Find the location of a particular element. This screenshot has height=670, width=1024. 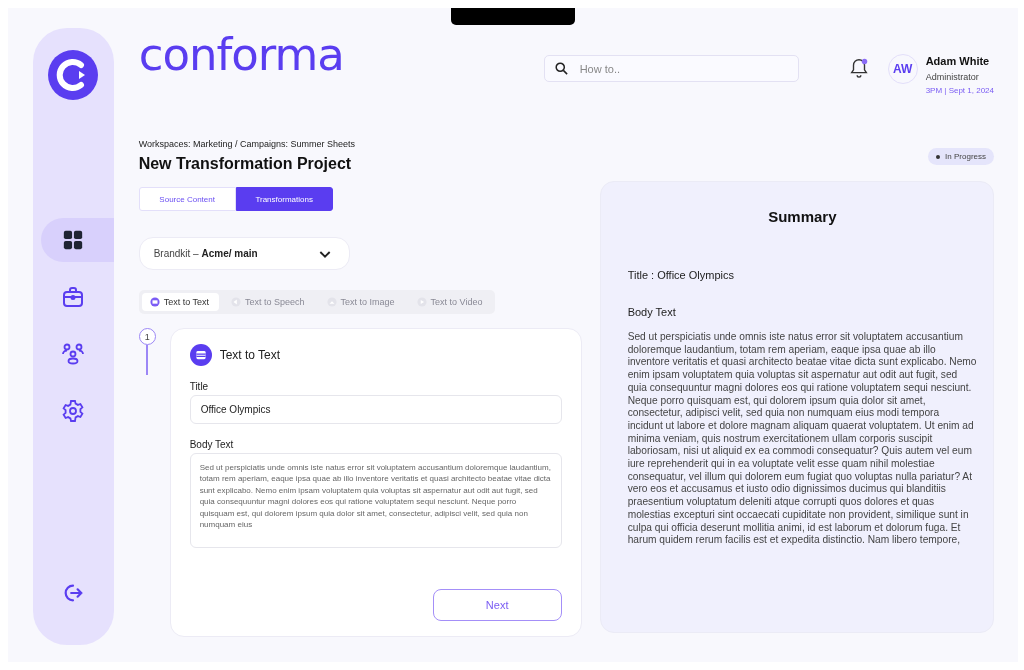

page-title: New Transformation Project is located at coordinates (245, 164).